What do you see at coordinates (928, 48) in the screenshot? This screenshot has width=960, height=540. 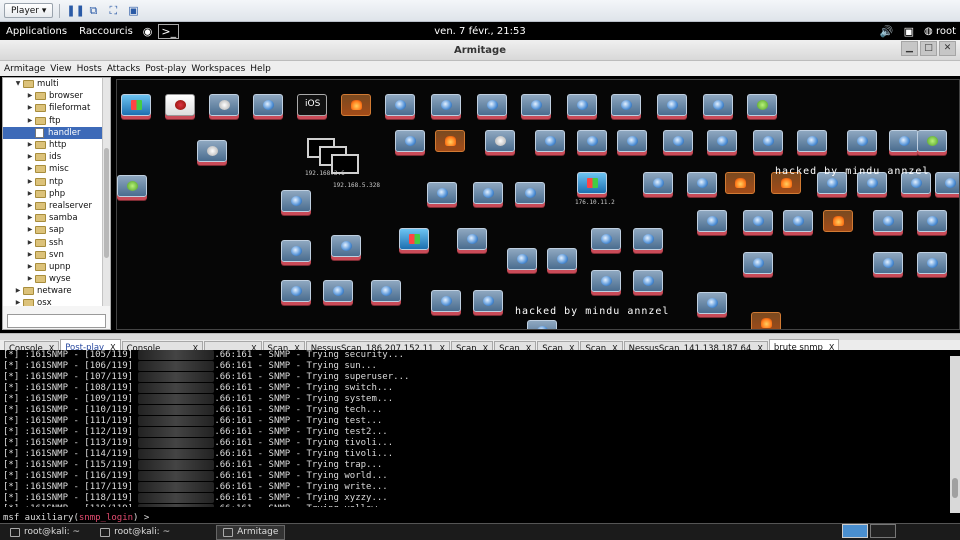 I see `maximize-button: □` at bounding box center [928, 48].